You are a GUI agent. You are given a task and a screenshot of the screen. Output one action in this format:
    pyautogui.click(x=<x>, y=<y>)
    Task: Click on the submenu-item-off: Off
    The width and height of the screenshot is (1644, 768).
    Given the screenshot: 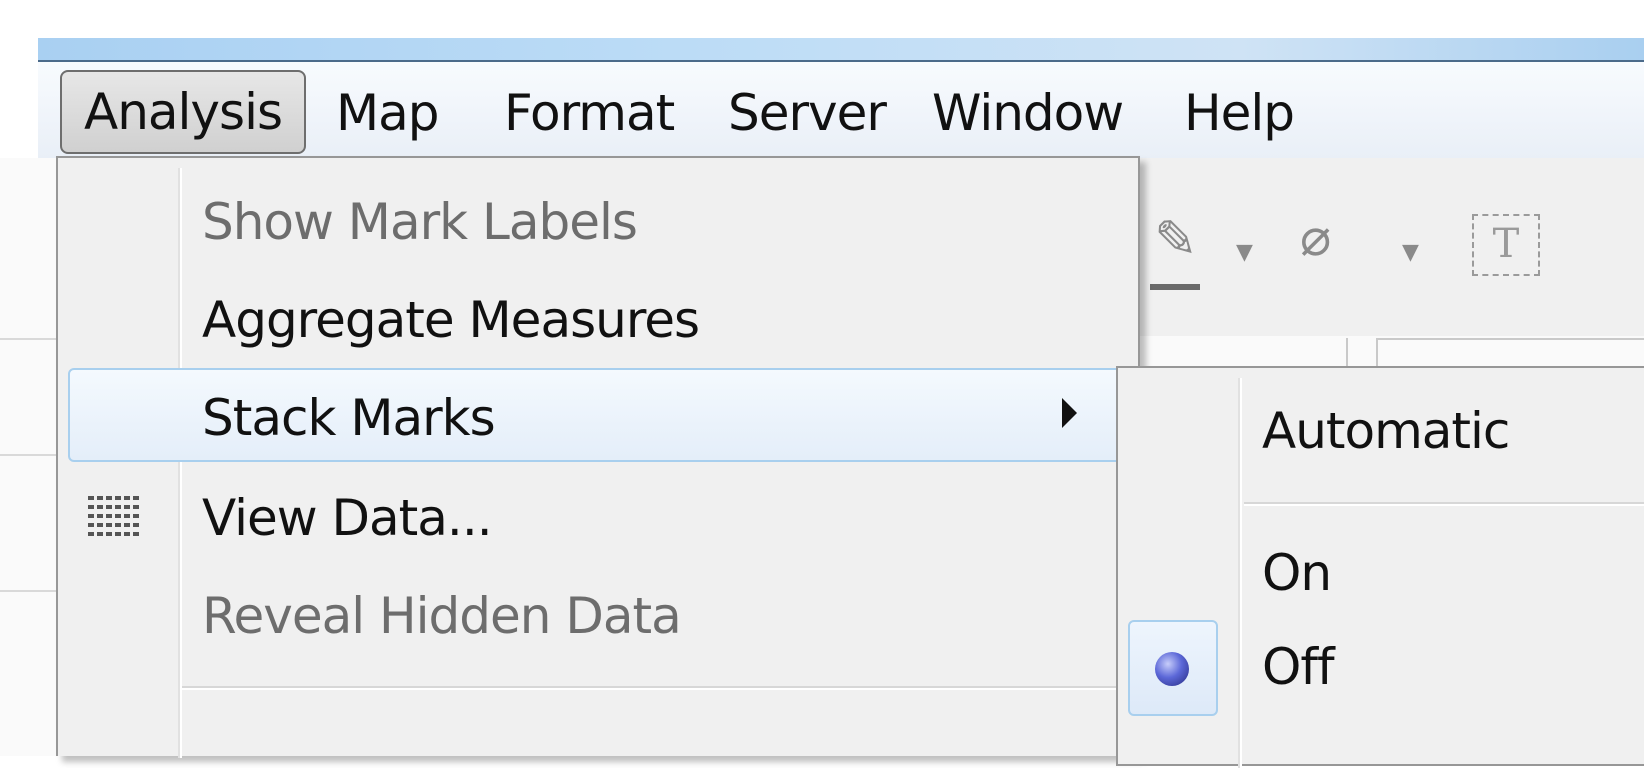 What is the action you would take?
    pyautogui.click(x=1298, y=667)
    